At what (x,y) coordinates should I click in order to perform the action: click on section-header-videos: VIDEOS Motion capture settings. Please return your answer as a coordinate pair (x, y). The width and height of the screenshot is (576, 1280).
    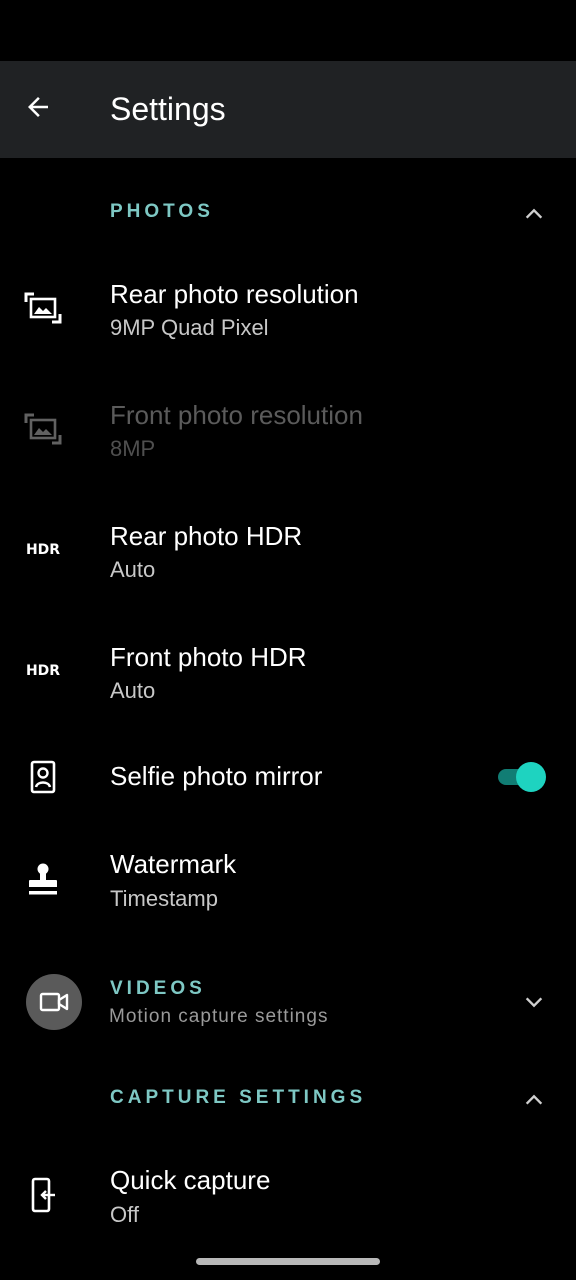
    Looking at the image, I should click on (288, 1014).